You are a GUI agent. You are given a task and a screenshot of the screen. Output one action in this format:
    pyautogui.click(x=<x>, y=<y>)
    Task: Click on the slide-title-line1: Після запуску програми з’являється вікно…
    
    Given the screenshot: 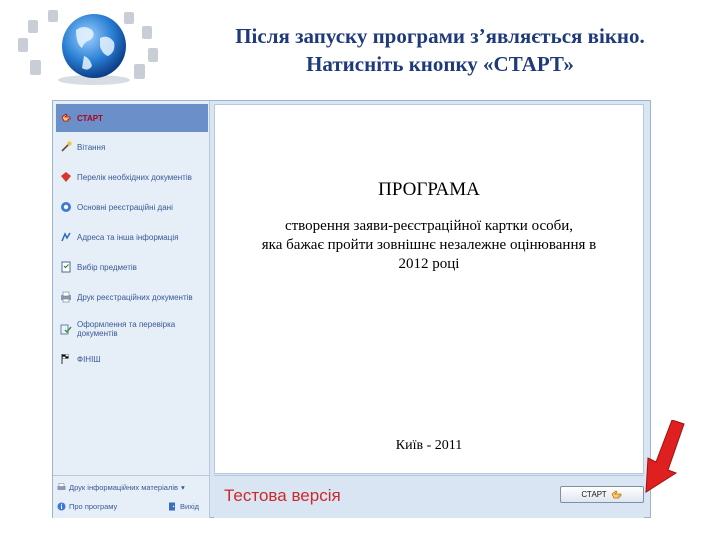 What is the action you would take?
    pyautogui.click(x=440, y=36)
    